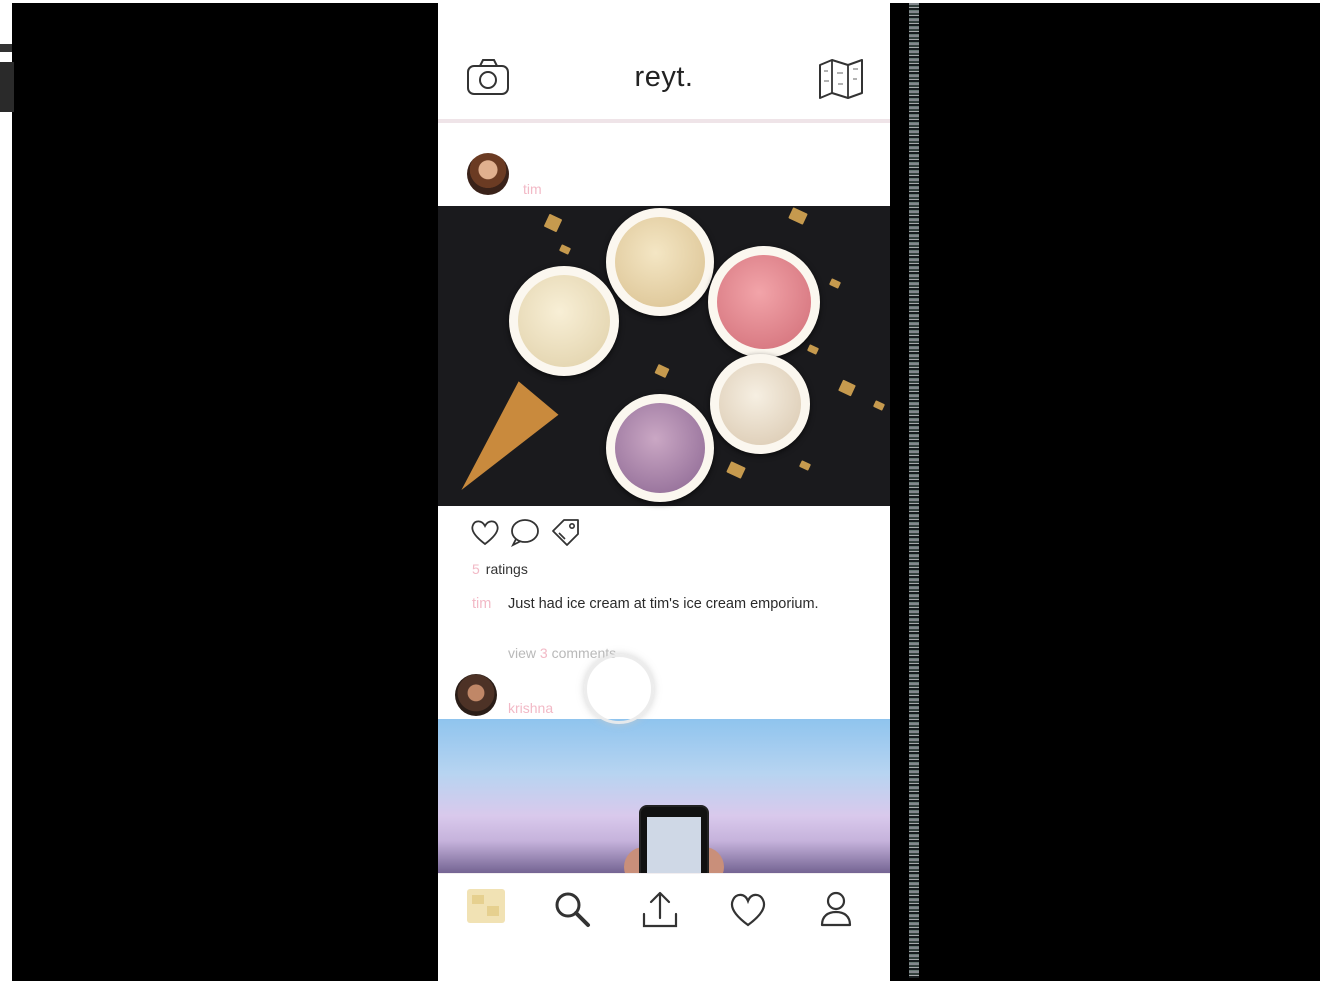 This screenshot has width=1328, height=981. What do you see at coordinates (532, 189) in the screenshot?
I see `post-username: tim` at bounding box center [532, 189].